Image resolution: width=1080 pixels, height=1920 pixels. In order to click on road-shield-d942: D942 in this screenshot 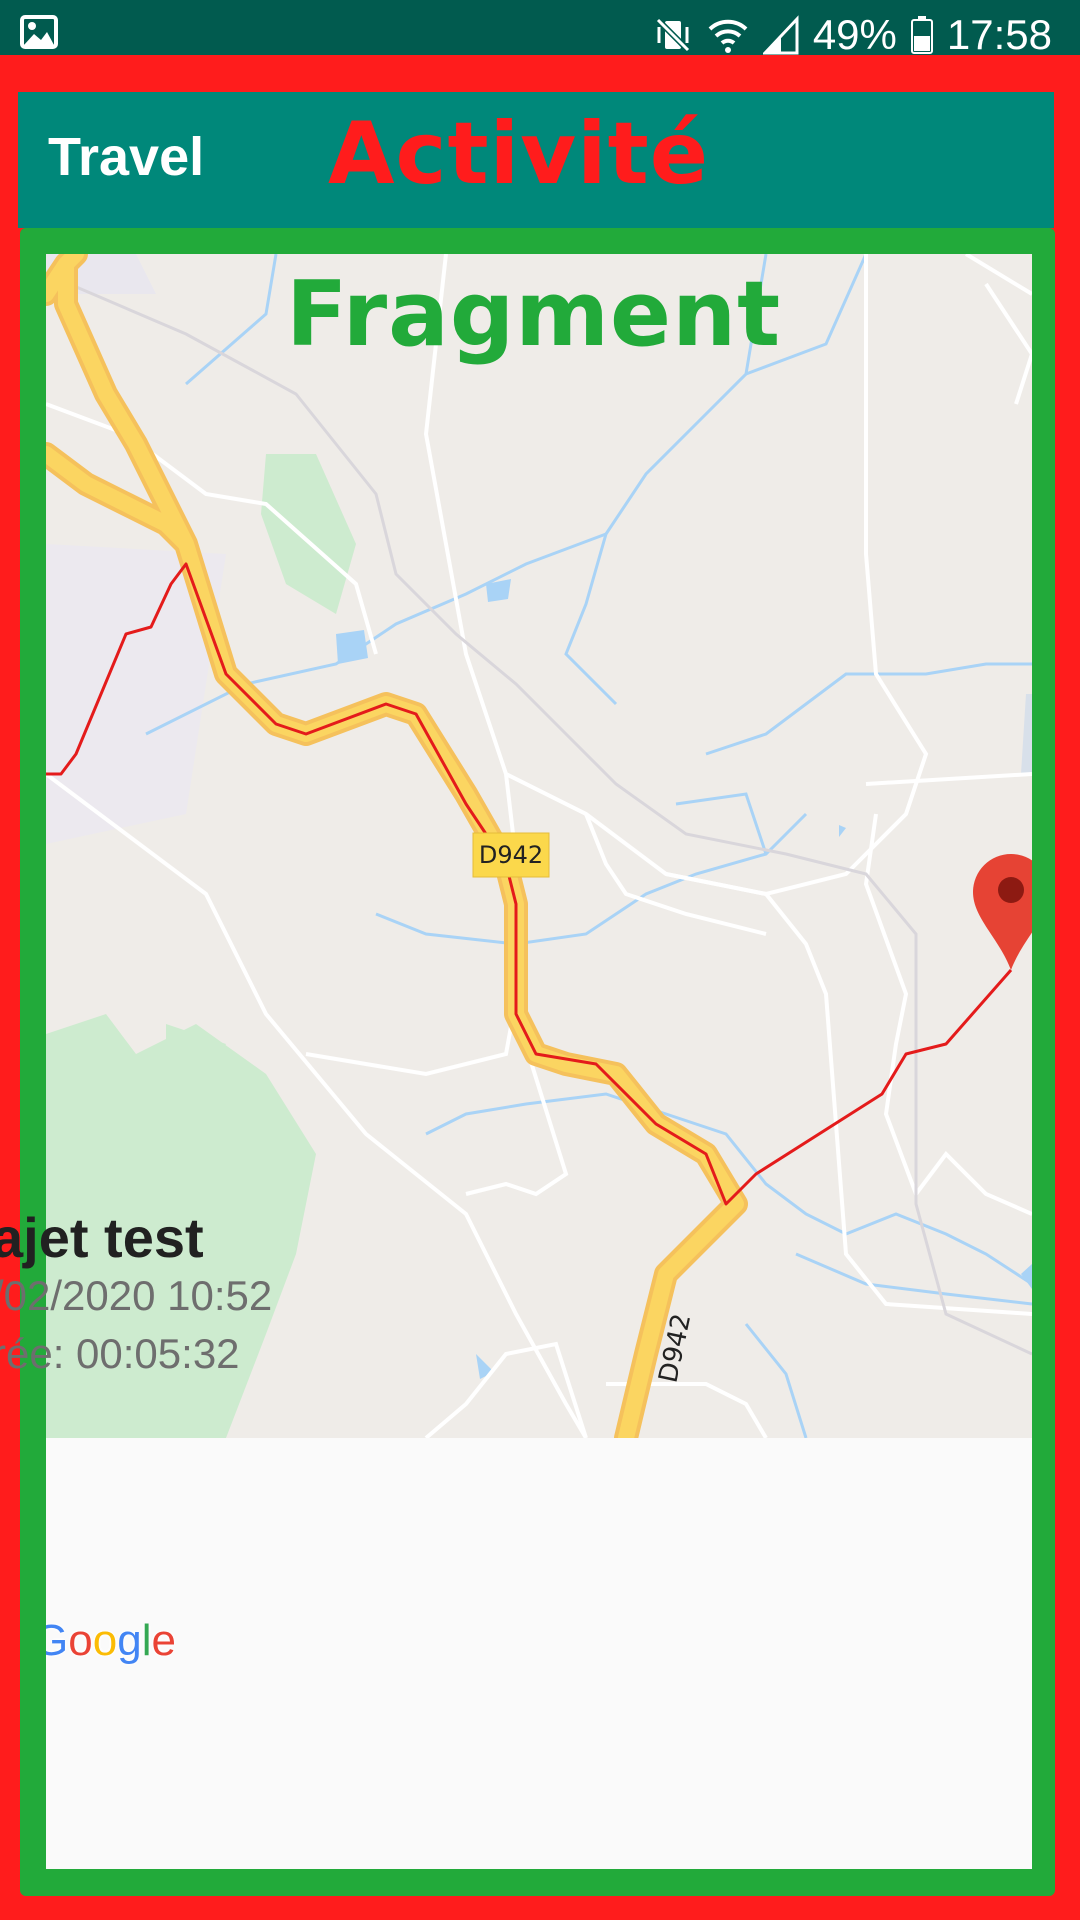, I will do `click(511, 855)`.